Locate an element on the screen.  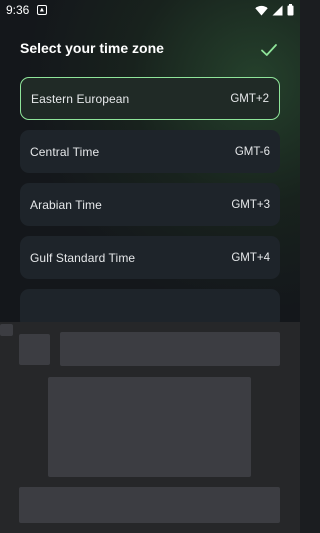
timezone-offset: GMT-6 is located at coordinates (252, 151).